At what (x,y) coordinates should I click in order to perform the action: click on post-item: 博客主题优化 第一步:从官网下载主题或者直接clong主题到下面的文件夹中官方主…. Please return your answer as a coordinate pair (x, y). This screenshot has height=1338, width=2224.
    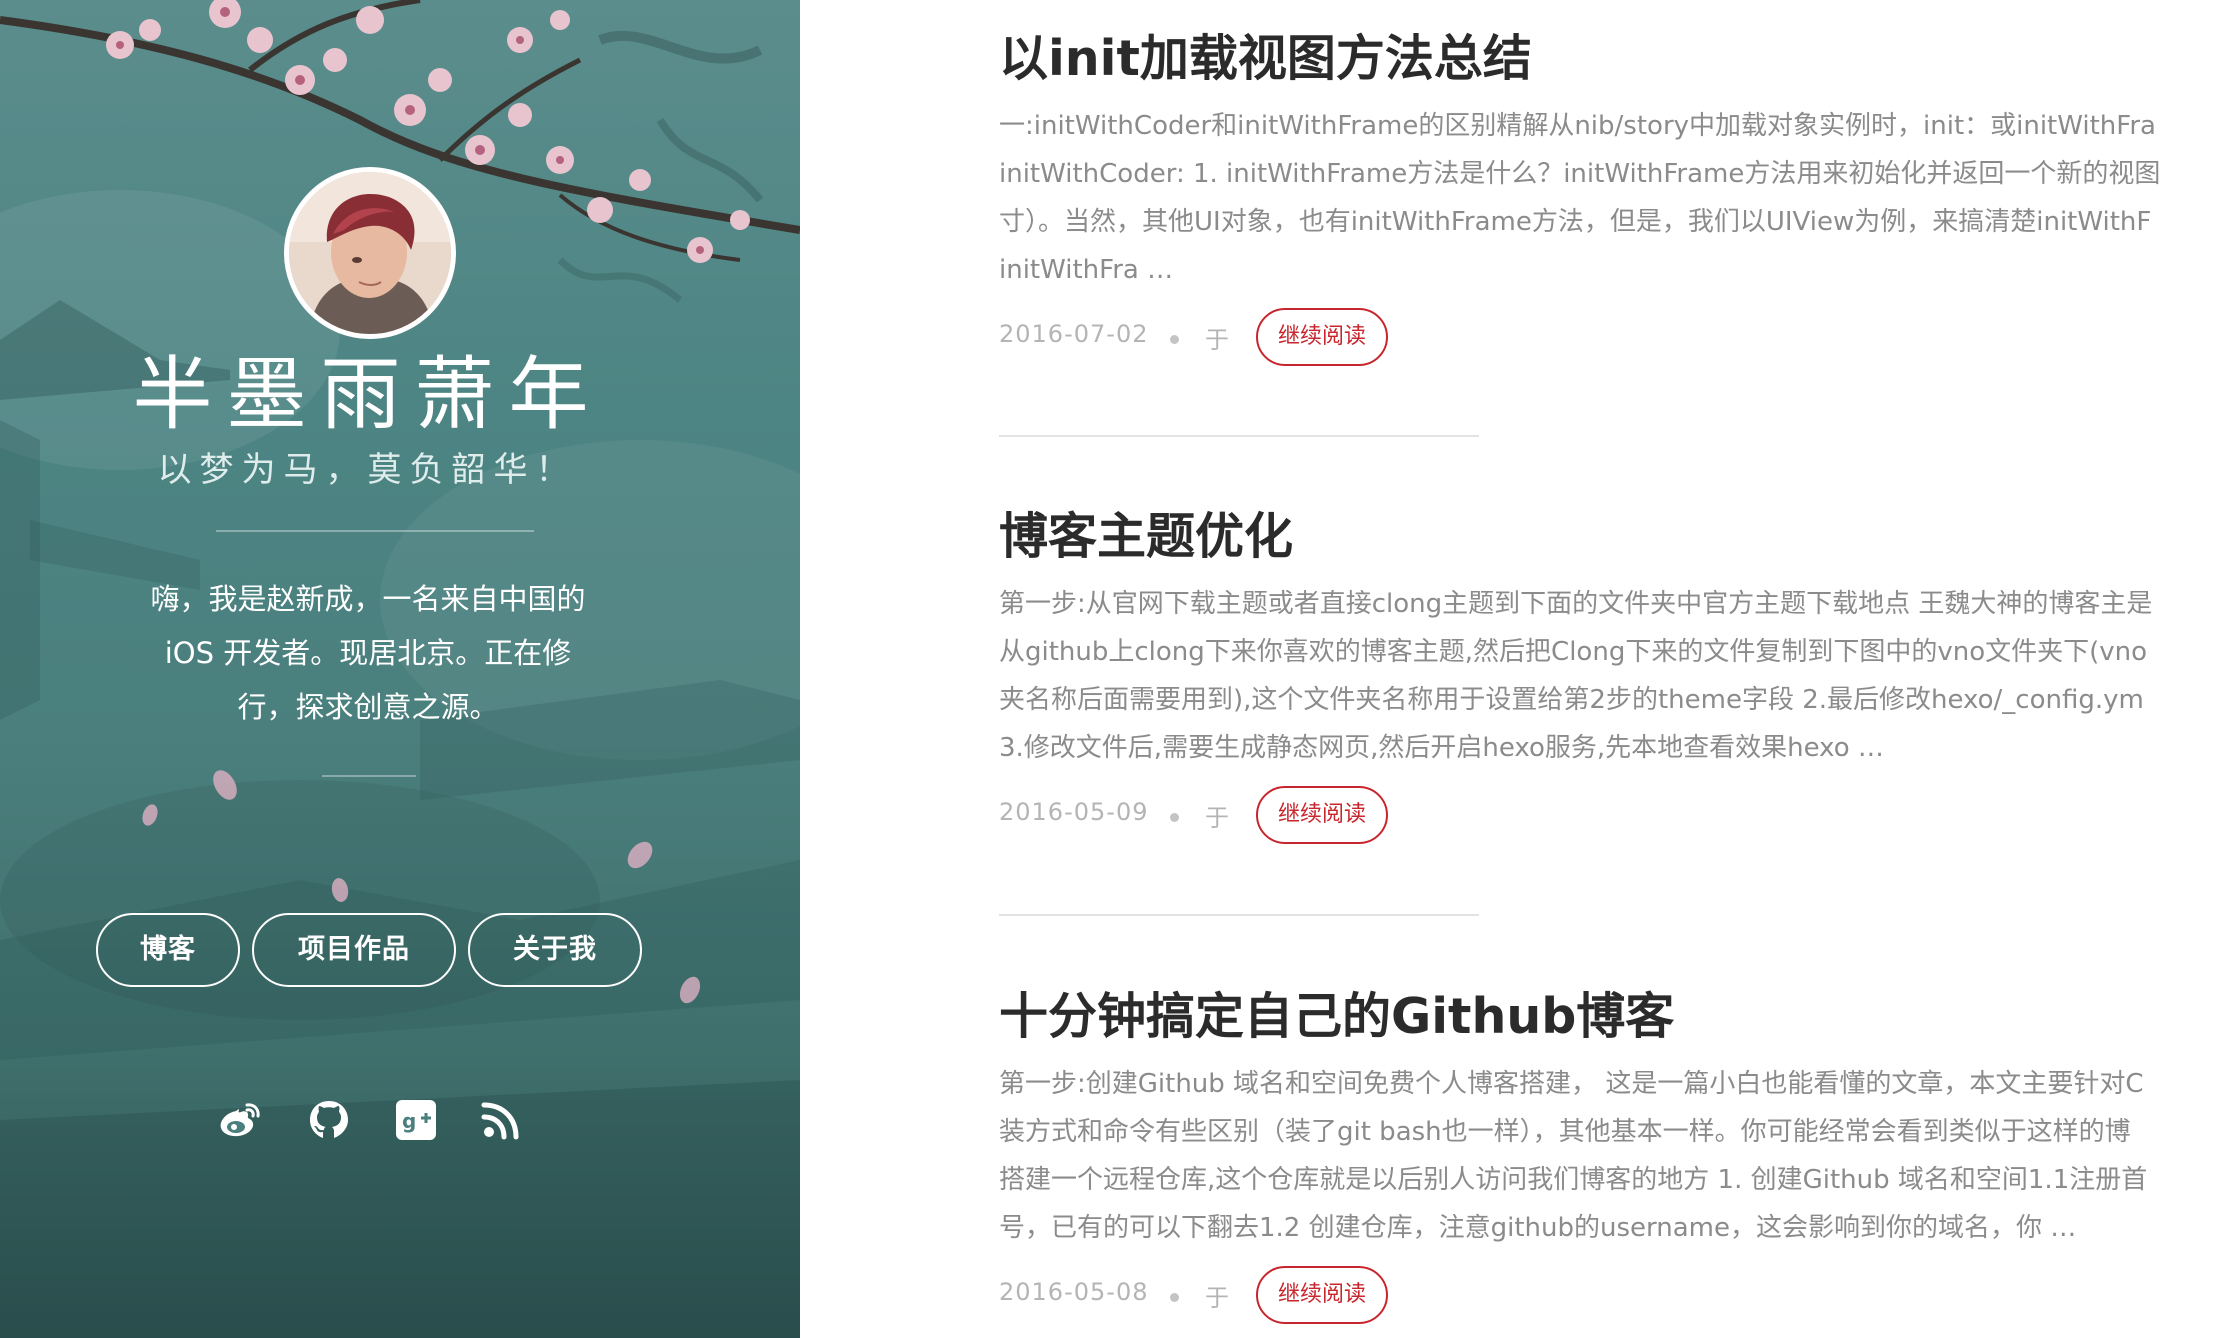
    Looking at the image, I should click on (1611, 674).